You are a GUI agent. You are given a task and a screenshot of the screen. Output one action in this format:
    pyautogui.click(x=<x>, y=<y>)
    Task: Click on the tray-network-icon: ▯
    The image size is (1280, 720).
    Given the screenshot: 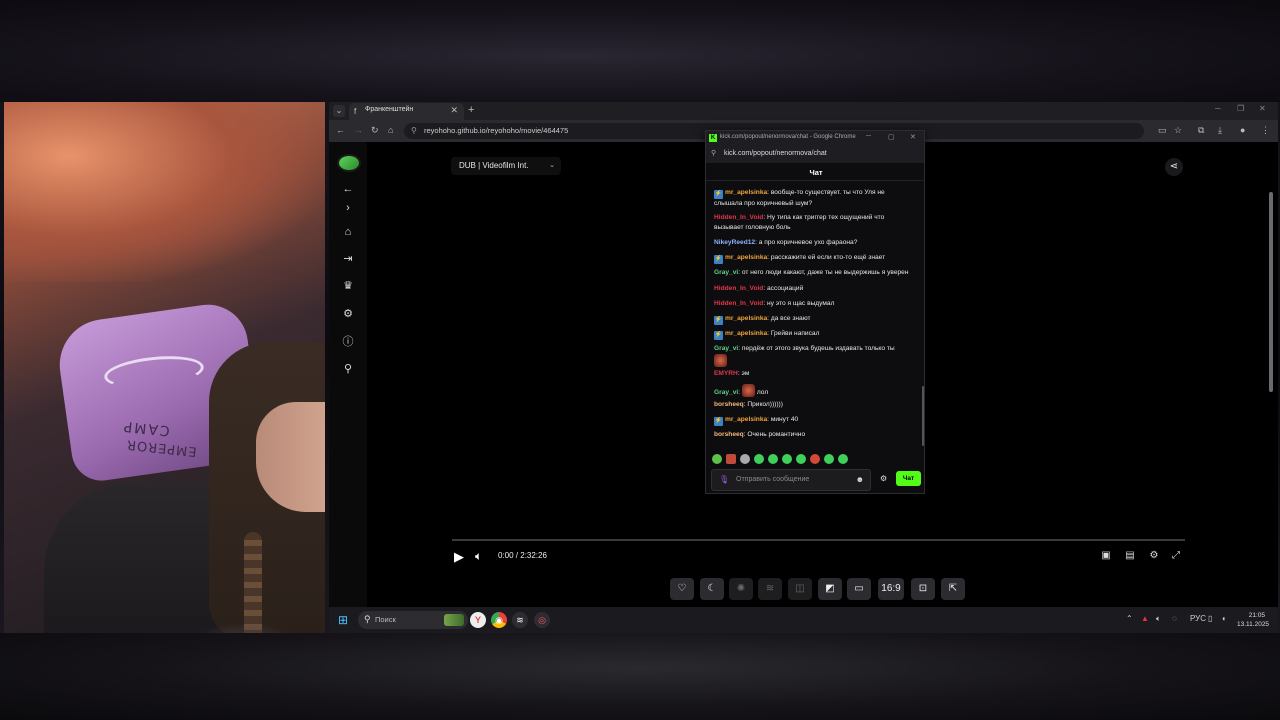 What is the action you would take?
    pyautogui.click(x=1210, y=618)
    